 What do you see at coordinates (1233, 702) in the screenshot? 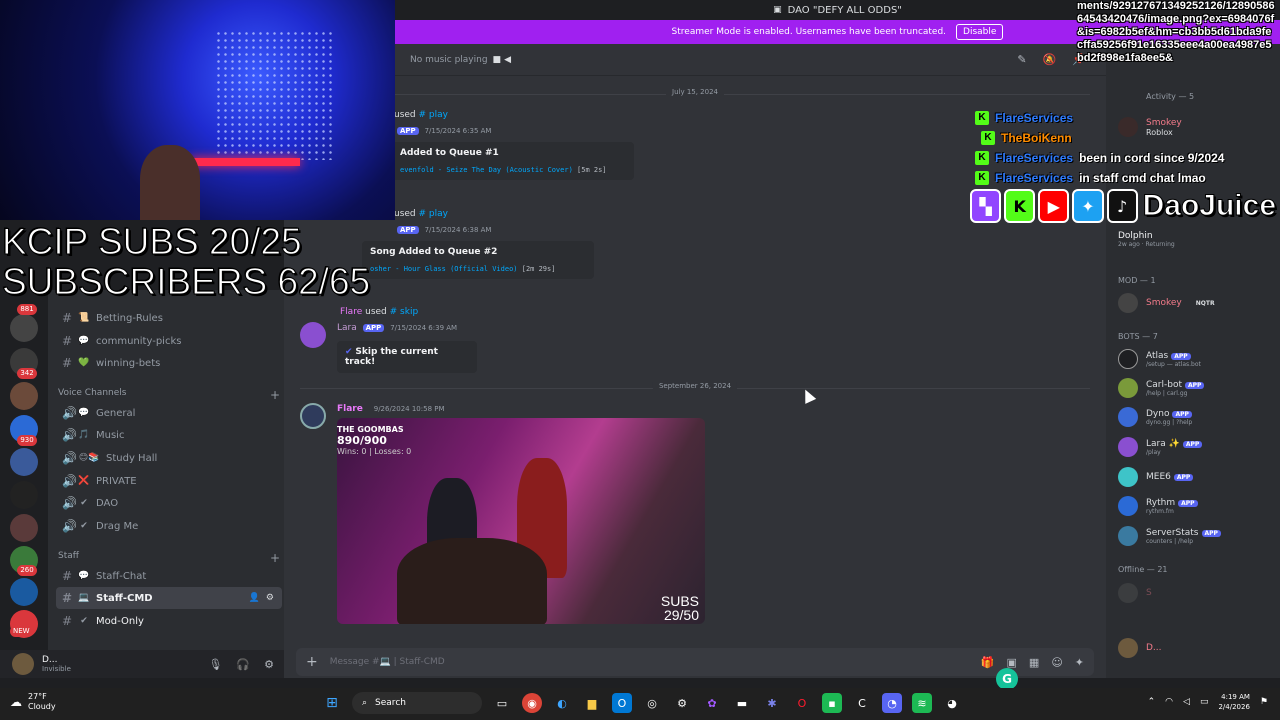
I see `clock: 4:19 AM 2/4/2026` at bounding box center [1233, 702].